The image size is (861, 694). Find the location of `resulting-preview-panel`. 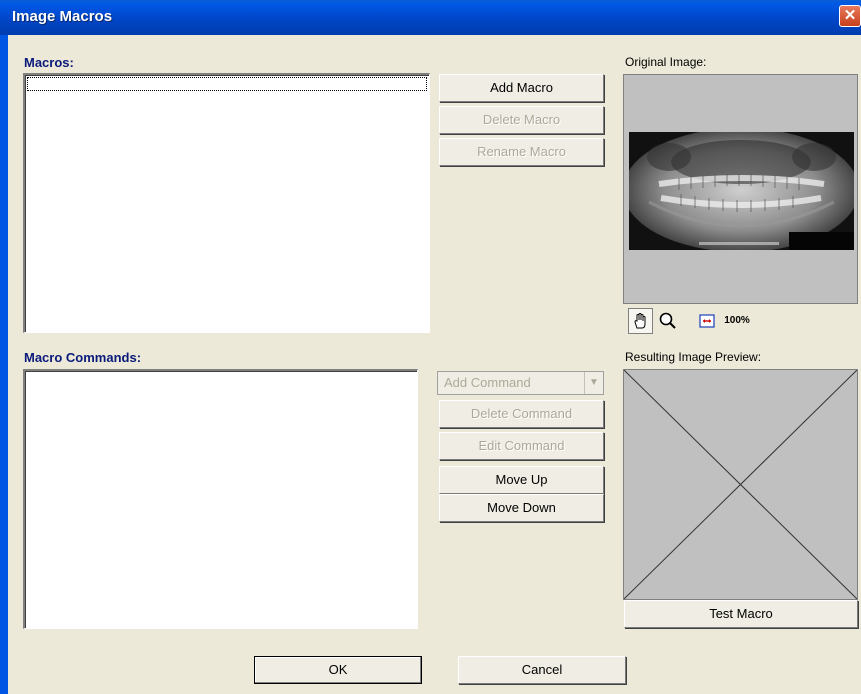

resulting-preview-panel is located at coordinates (740, 484).